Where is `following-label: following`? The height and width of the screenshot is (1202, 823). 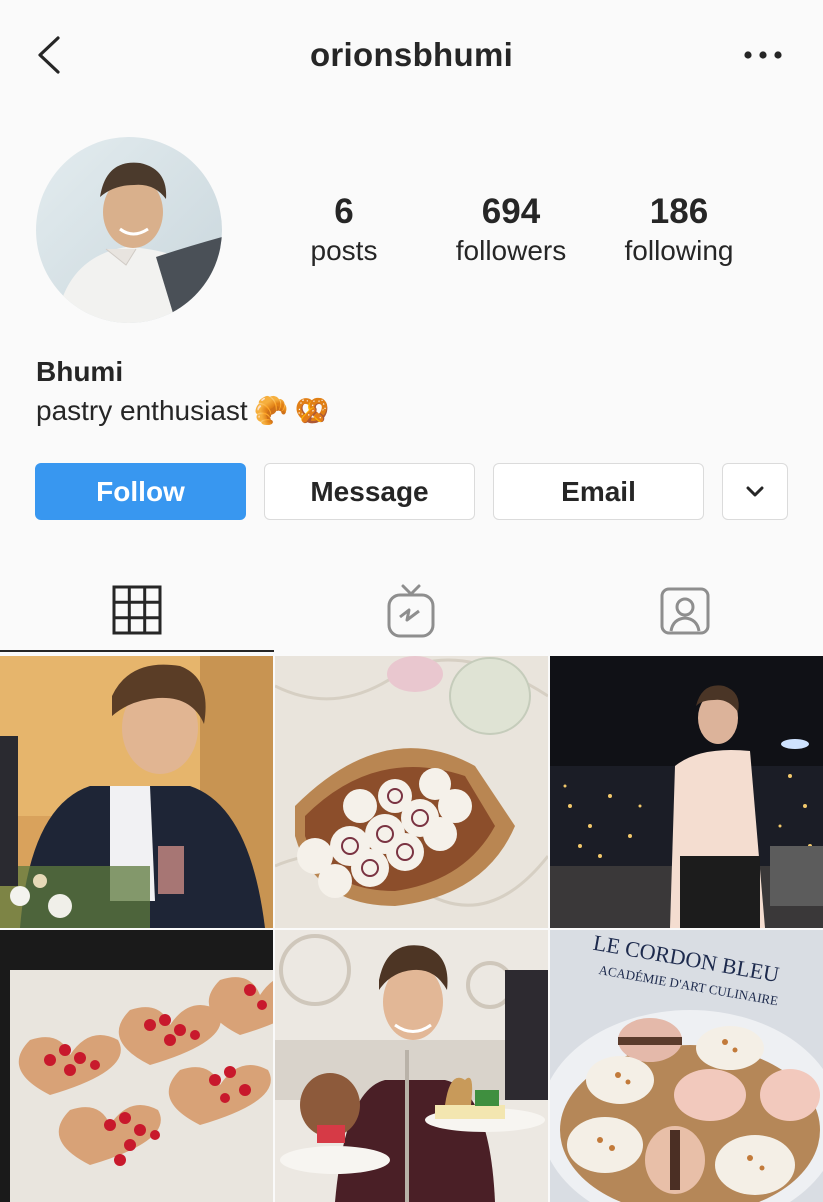 following-label: following is located at coordinates (679, 250).